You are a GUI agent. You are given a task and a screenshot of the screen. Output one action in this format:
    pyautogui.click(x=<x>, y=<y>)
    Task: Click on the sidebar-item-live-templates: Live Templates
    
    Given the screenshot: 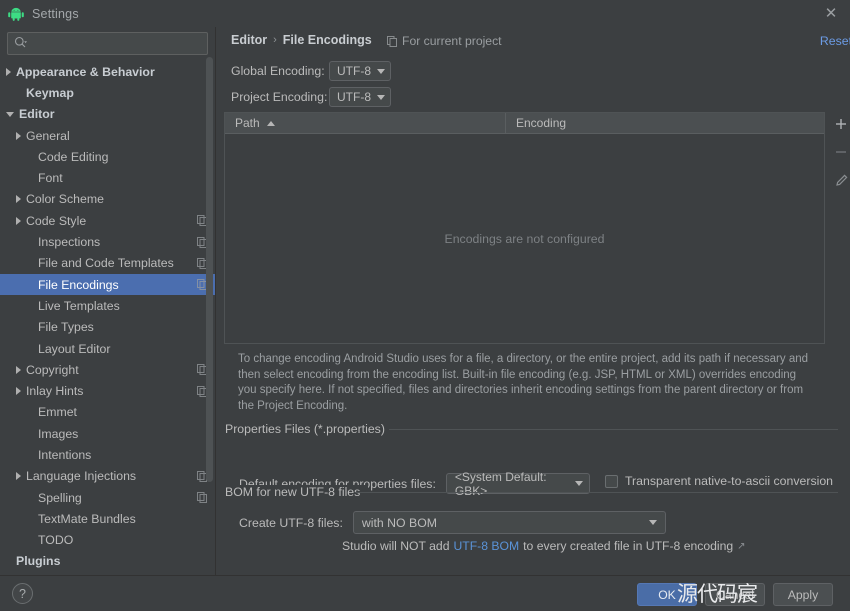 What is the action you would take?
    pyautogui.click(x=107, y=305)
    